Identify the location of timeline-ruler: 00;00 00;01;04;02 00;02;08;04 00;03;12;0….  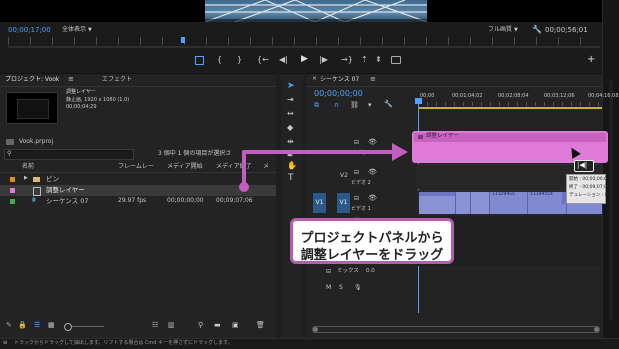
(518, 101).